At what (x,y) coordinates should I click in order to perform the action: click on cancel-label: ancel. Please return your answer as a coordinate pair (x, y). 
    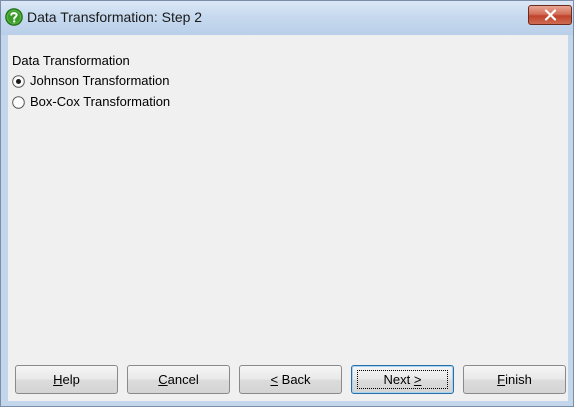
    Looking at the image, I should click on (183, 379).